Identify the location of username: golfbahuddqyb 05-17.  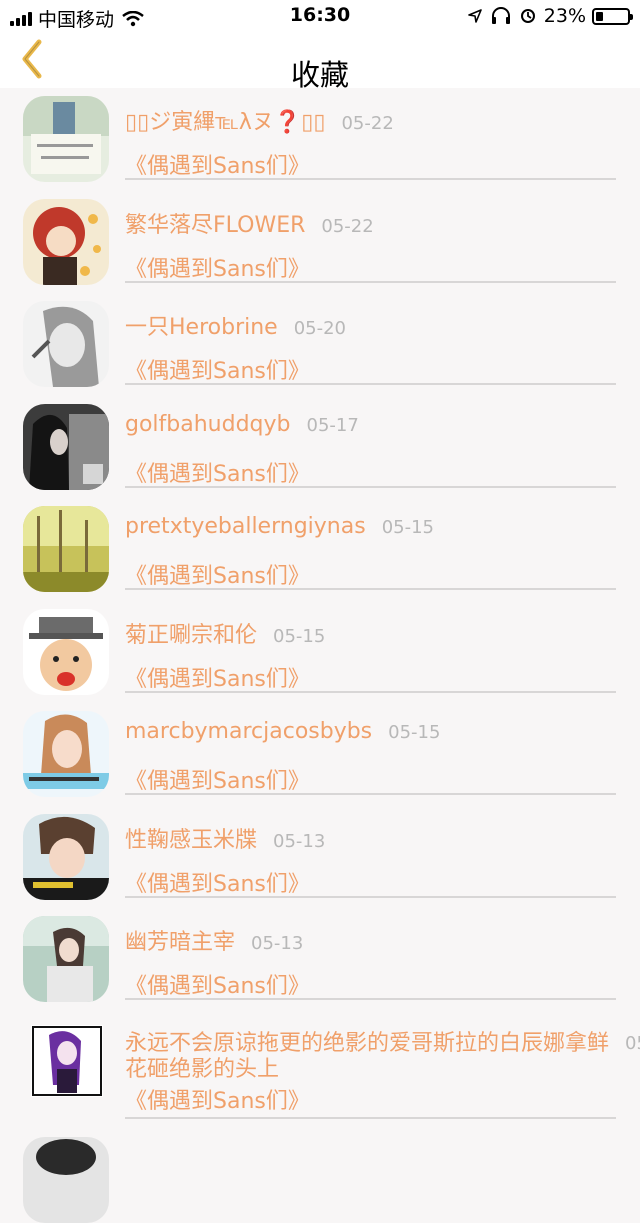
(242, 424).